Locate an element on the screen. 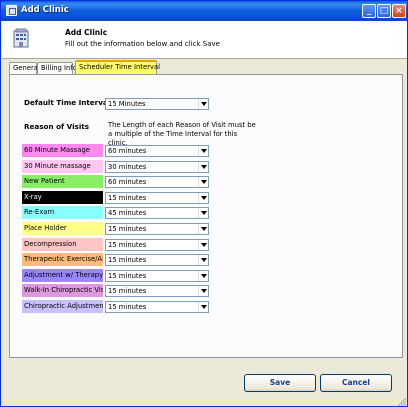  reason-label: 30 Minute massage is located at coordinates (62, 166).